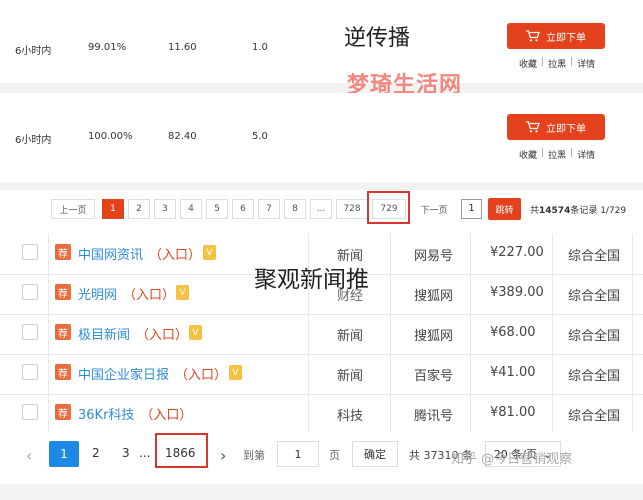  I want to click on media-name: 中国企业家日报 （入口）, so click(152, 373).